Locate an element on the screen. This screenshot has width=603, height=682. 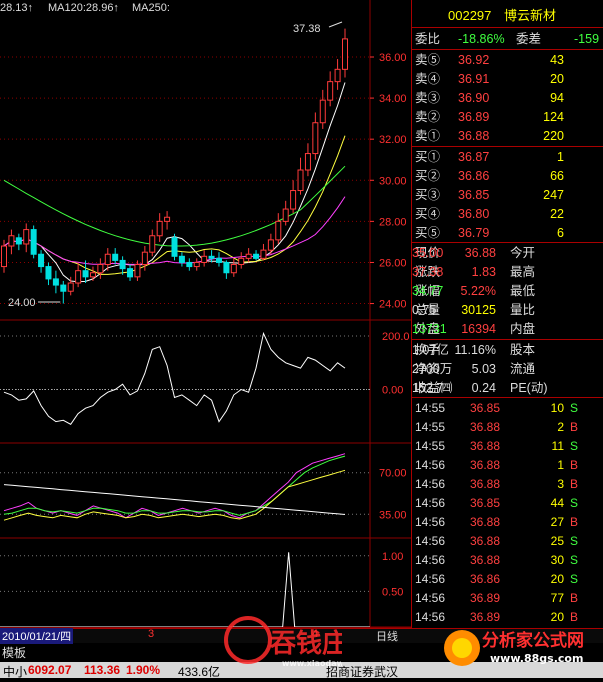
stat-value: 1.83 is located at coordinates (483, 272).